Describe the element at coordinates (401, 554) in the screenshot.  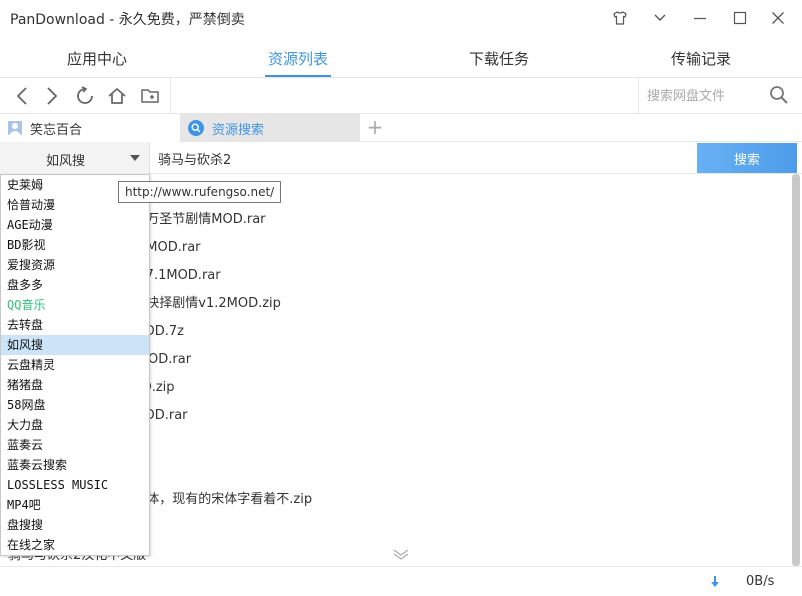
I see `load-more-icon` at that location.